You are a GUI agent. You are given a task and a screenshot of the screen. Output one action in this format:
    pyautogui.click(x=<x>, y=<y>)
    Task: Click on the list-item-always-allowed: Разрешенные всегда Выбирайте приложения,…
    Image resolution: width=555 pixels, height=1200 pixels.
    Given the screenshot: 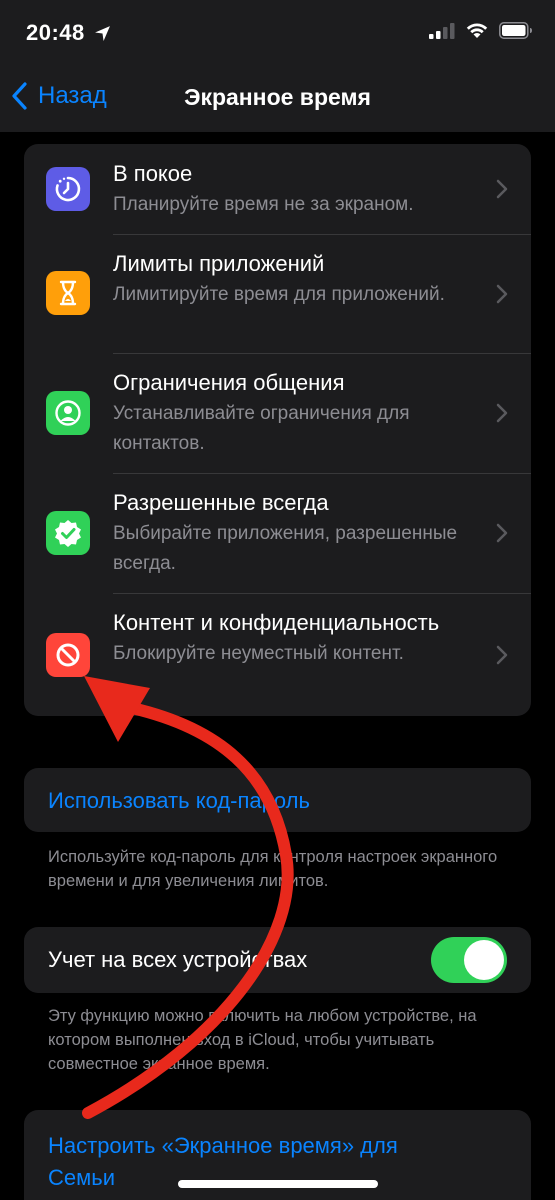 What is the action you would take?
    pyautogui.click(x=277, y=533)
    